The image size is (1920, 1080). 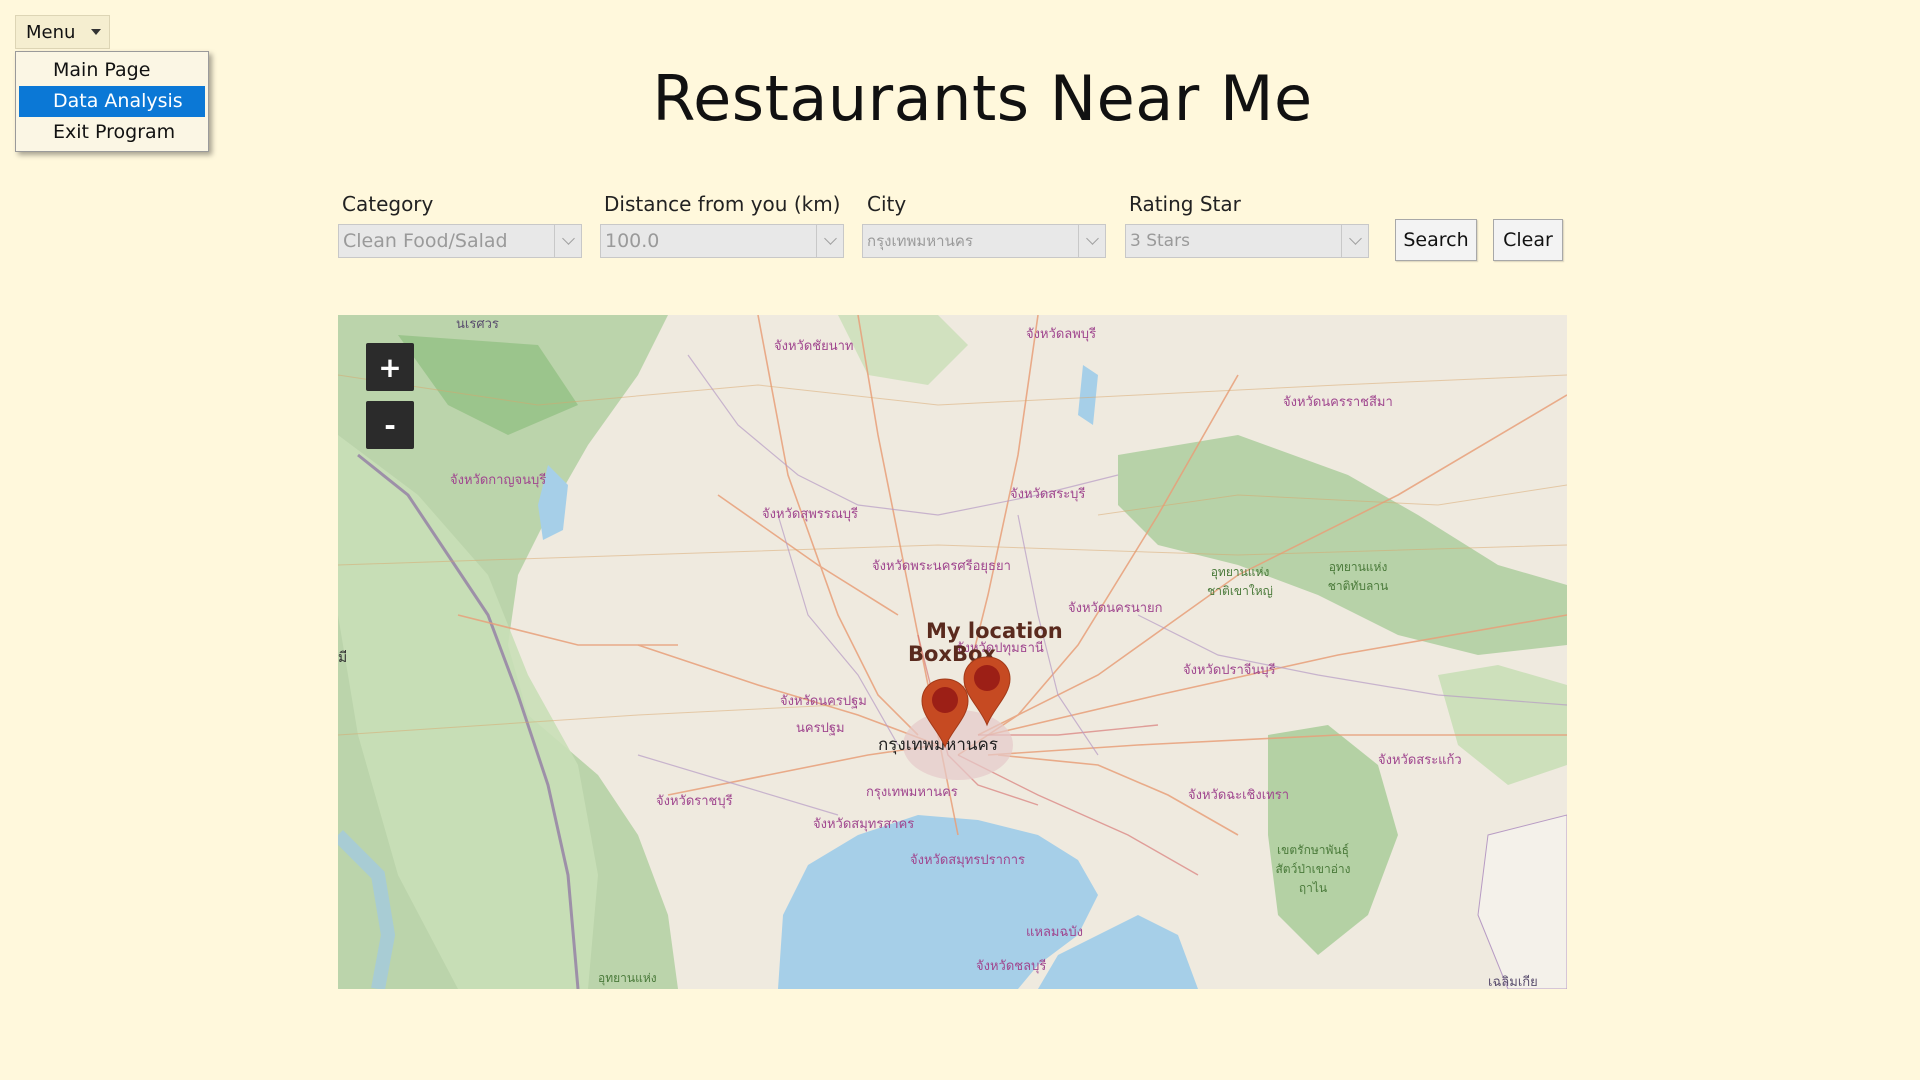 I want to click on map-label-myanmar-edge: มี, so click(x=343, y=658).